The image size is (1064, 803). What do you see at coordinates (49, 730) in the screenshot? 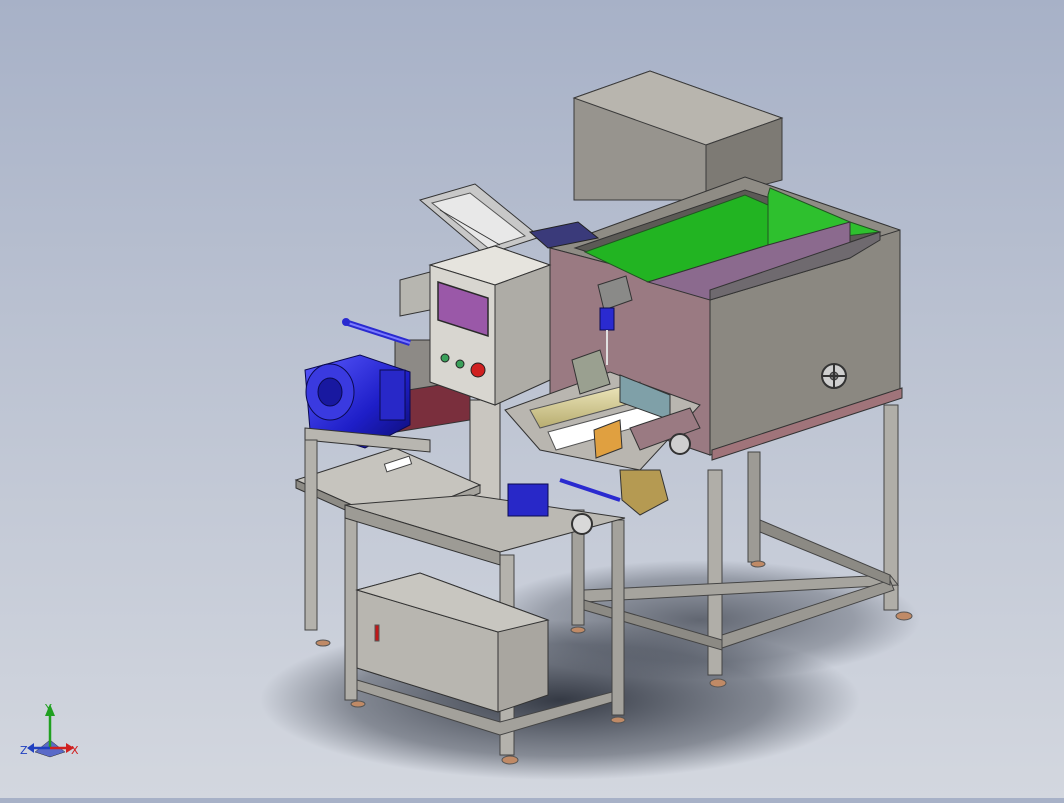
I see `coordinate-triad: Y X Z` at bounding box center [49, 730].